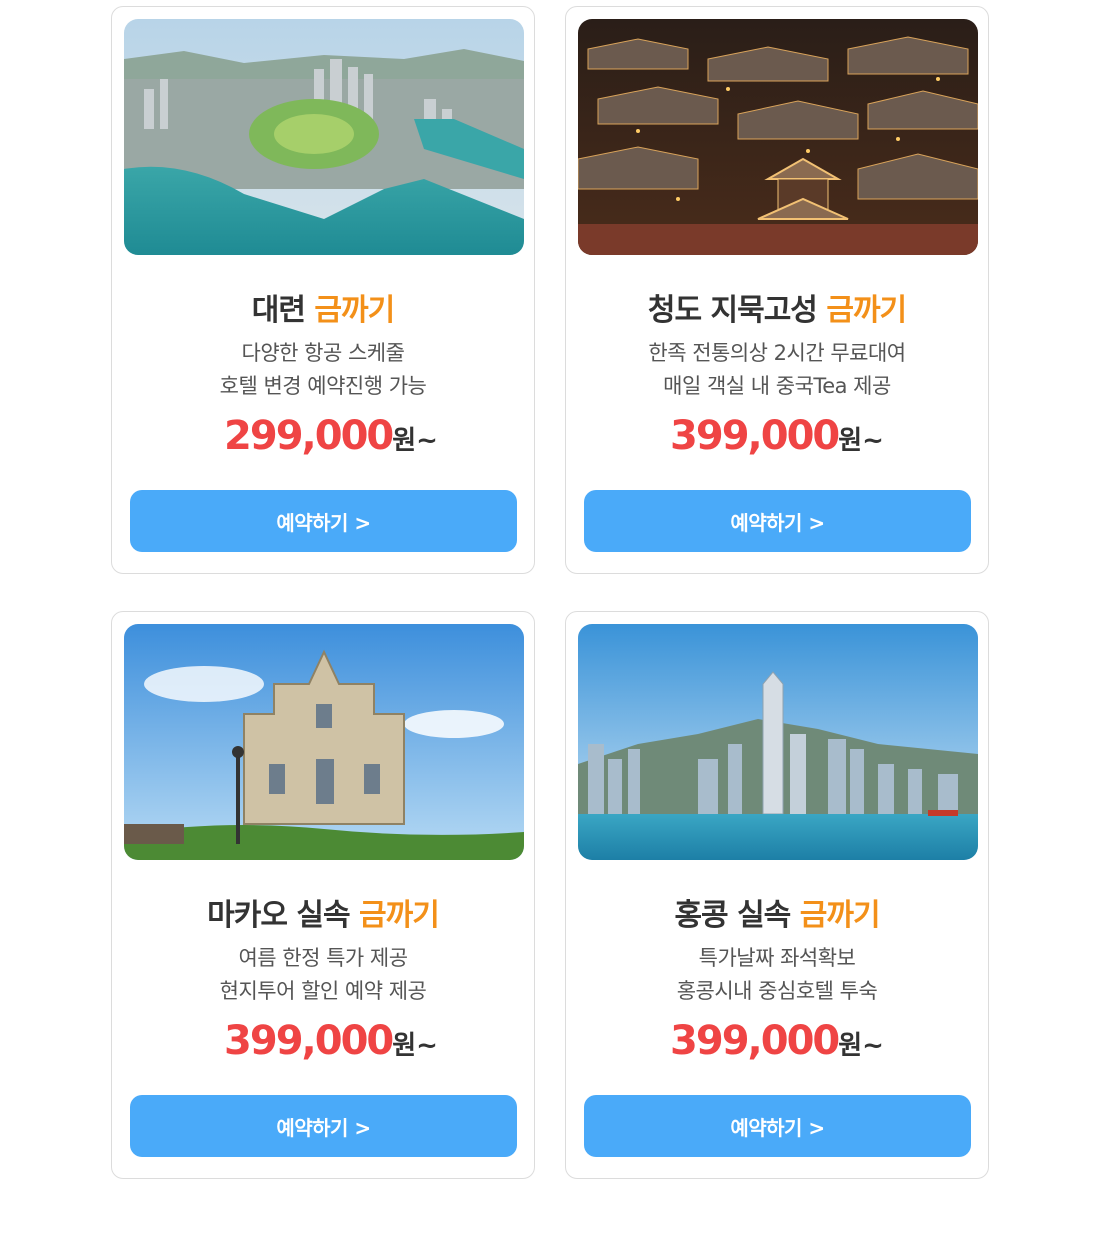  What do you see at coordinates (323, 975) in the screenshot?
I see `card-description: 여름 한정 특가 제공 현지투어 할인 예약 제공` at bounding box center [323, 975].